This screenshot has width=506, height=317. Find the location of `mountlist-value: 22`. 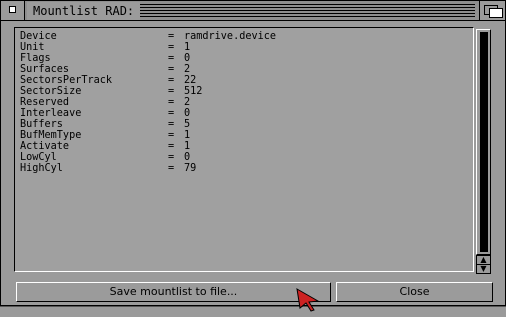

mountlist-value: 22 is located at coordinates (190, 80).